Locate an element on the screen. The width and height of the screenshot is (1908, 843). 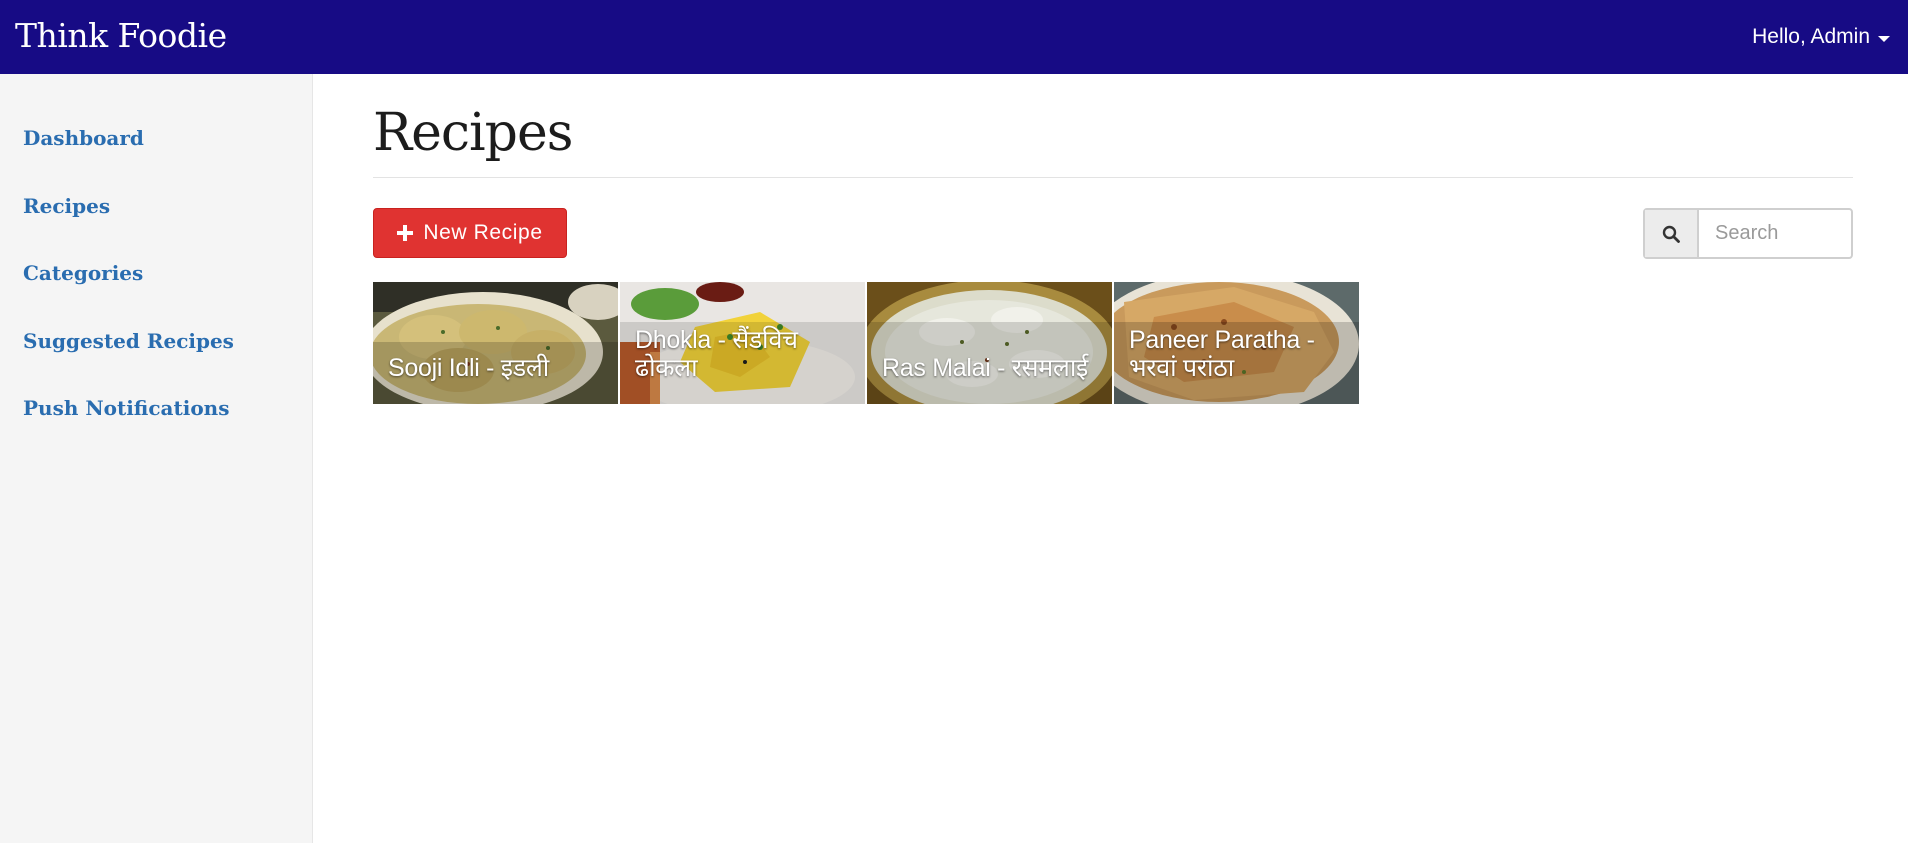
new-recipe-button: New Recipe is located at coordinates (470, 233).